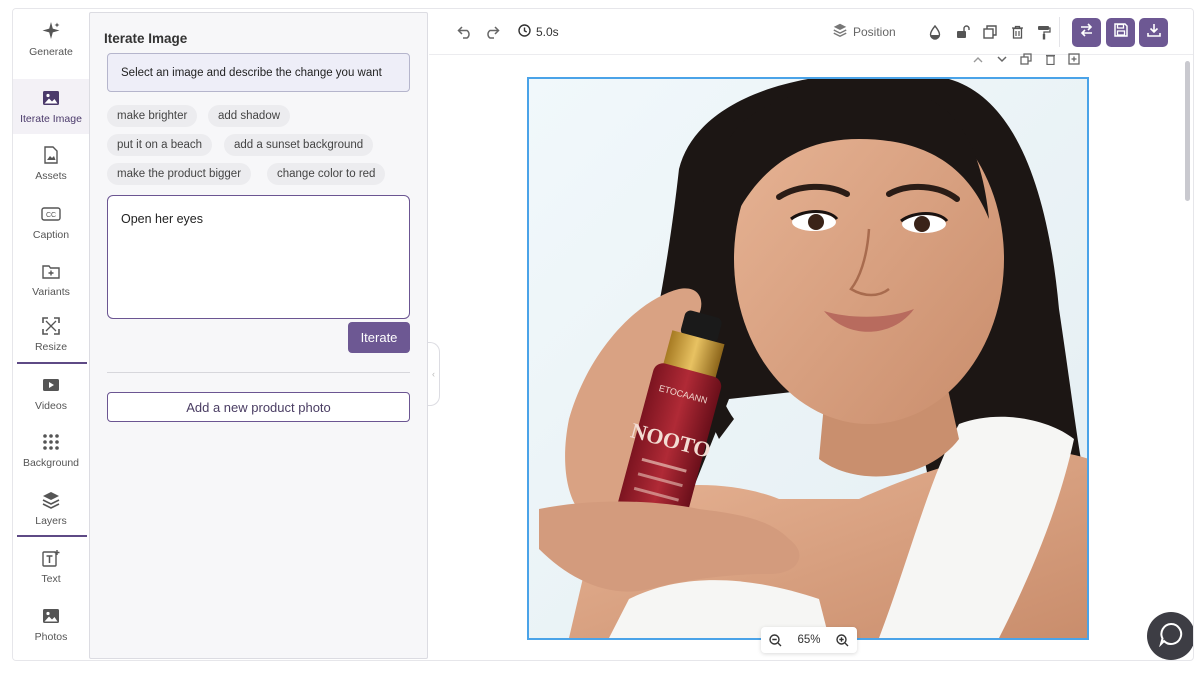 This screenshot has width=1201, height=677. What do you see at coordinates (990, 32) in the screenshot?
I see `duplicate-icon` at bounding box center [990, 32].